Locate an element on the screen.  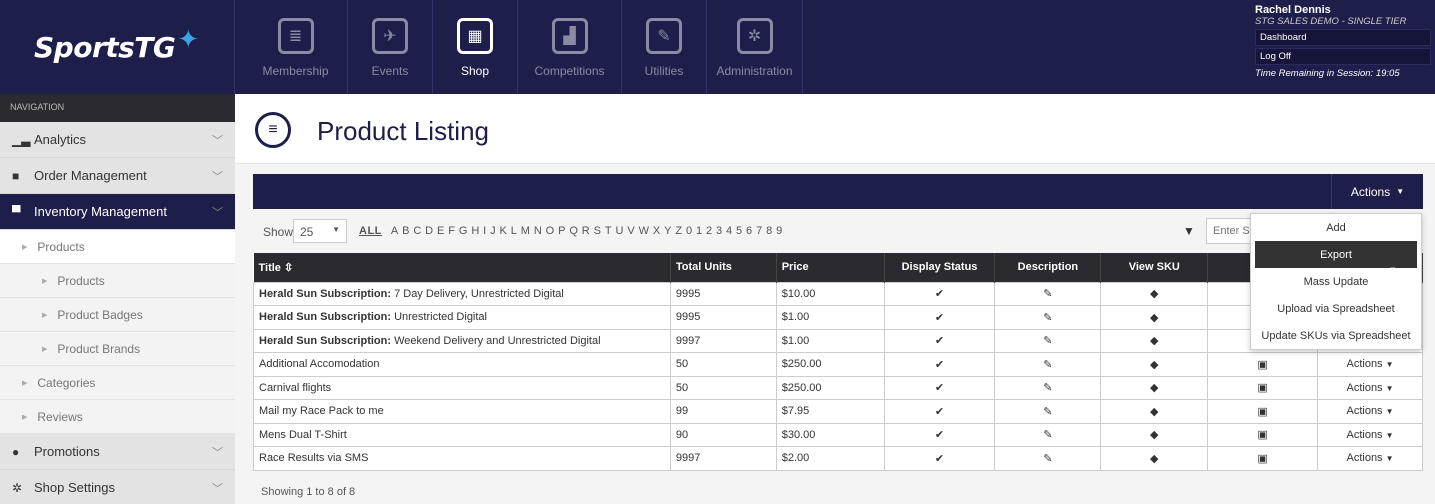
filter-letter: W is located at coordinates (644, 231).